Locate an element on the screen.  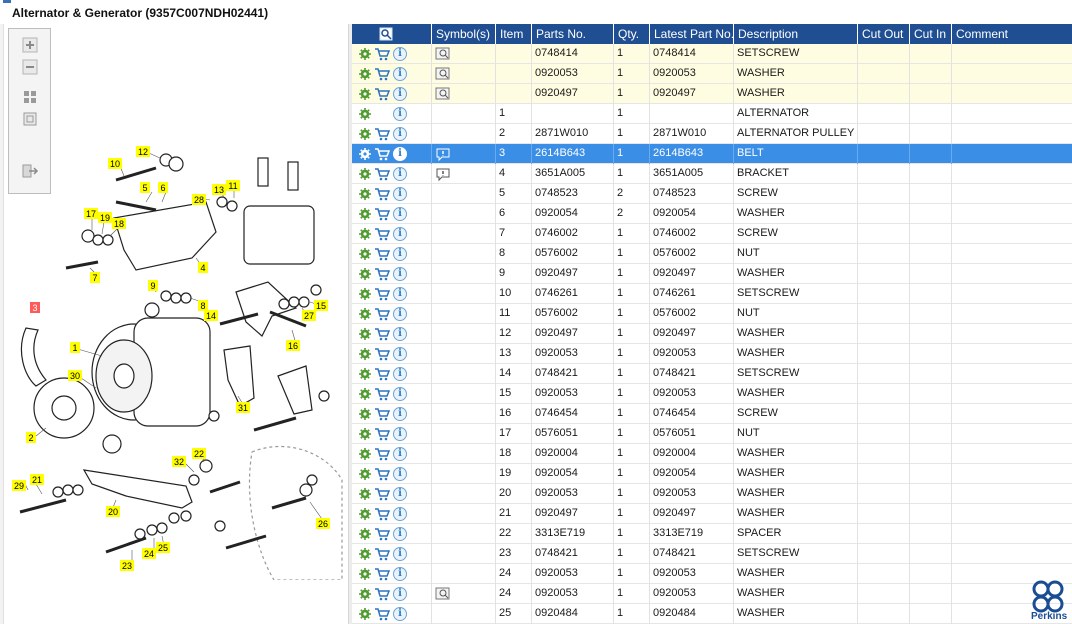
table-row: i 18 0920004 1 0920004 WASHER is located at coordinates (712, 454).